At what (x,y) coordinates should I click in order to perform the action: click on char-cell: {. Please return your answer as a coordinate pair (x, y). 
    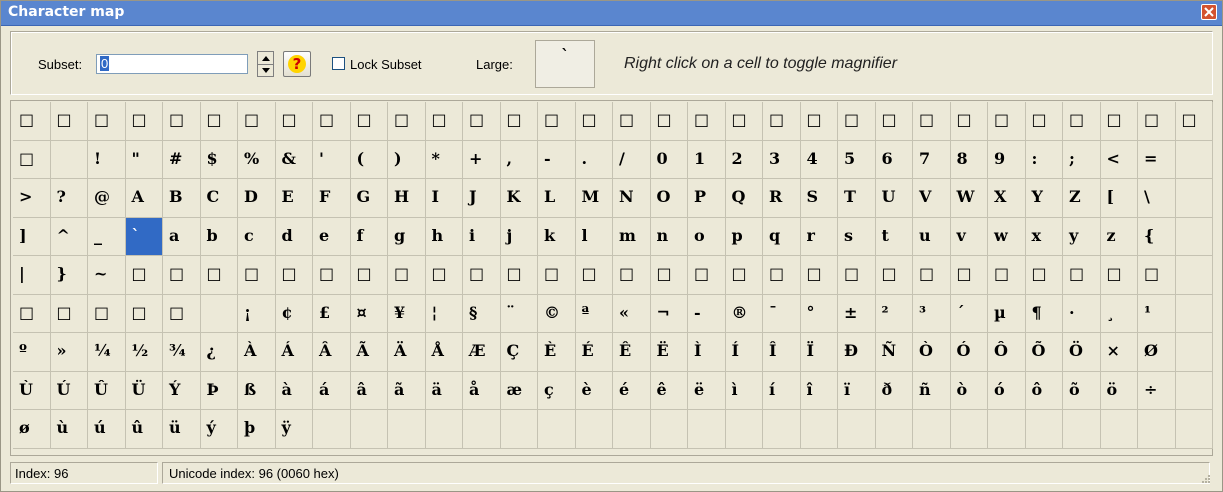
    Looking at the image, I should click on (1157, 236).